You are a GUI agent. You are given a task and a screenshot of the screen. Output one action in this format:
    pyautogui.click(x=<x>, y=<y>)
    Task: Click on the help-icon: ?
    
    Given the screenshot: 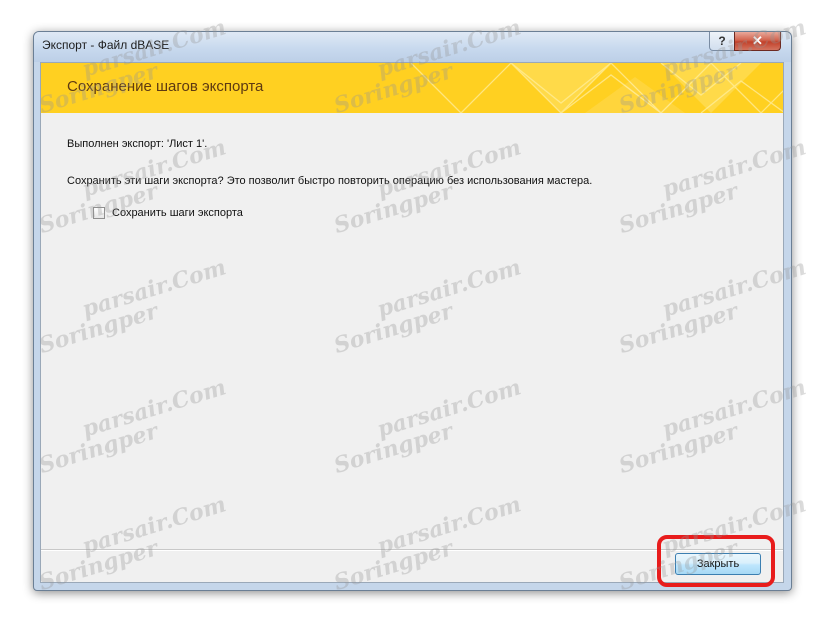 What is the action you would take?
    pyautogui.click(x=722, y=41)
    